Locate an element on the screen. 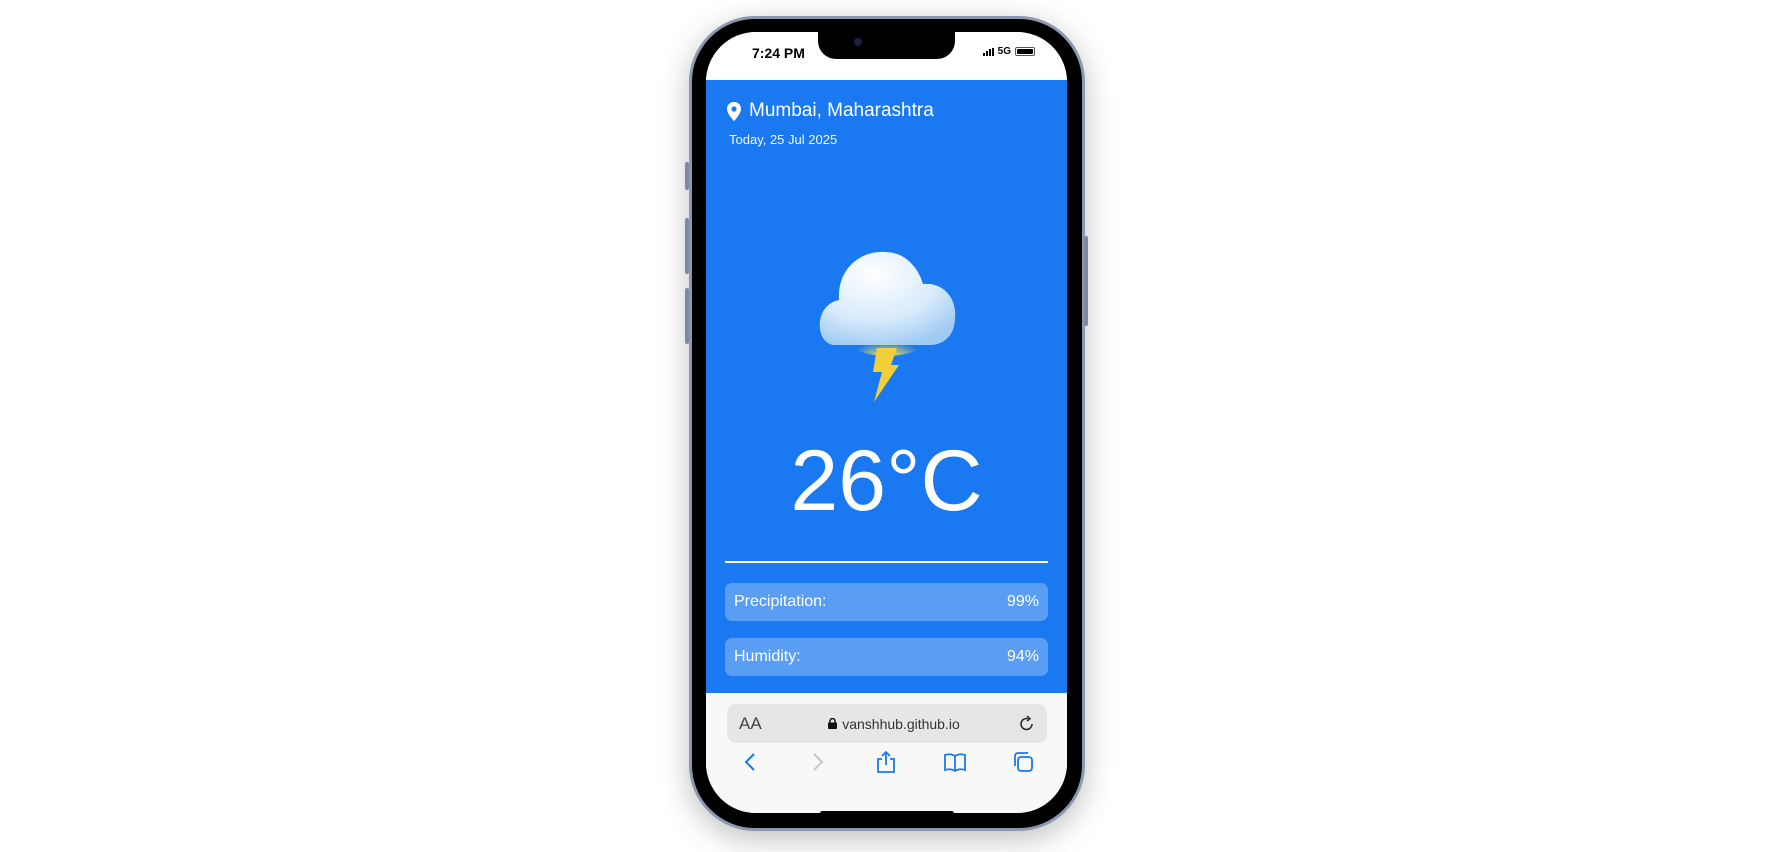 The image size is (1765, 852). url-text: vanshhub.github.io is located at coordinates (901, 724).